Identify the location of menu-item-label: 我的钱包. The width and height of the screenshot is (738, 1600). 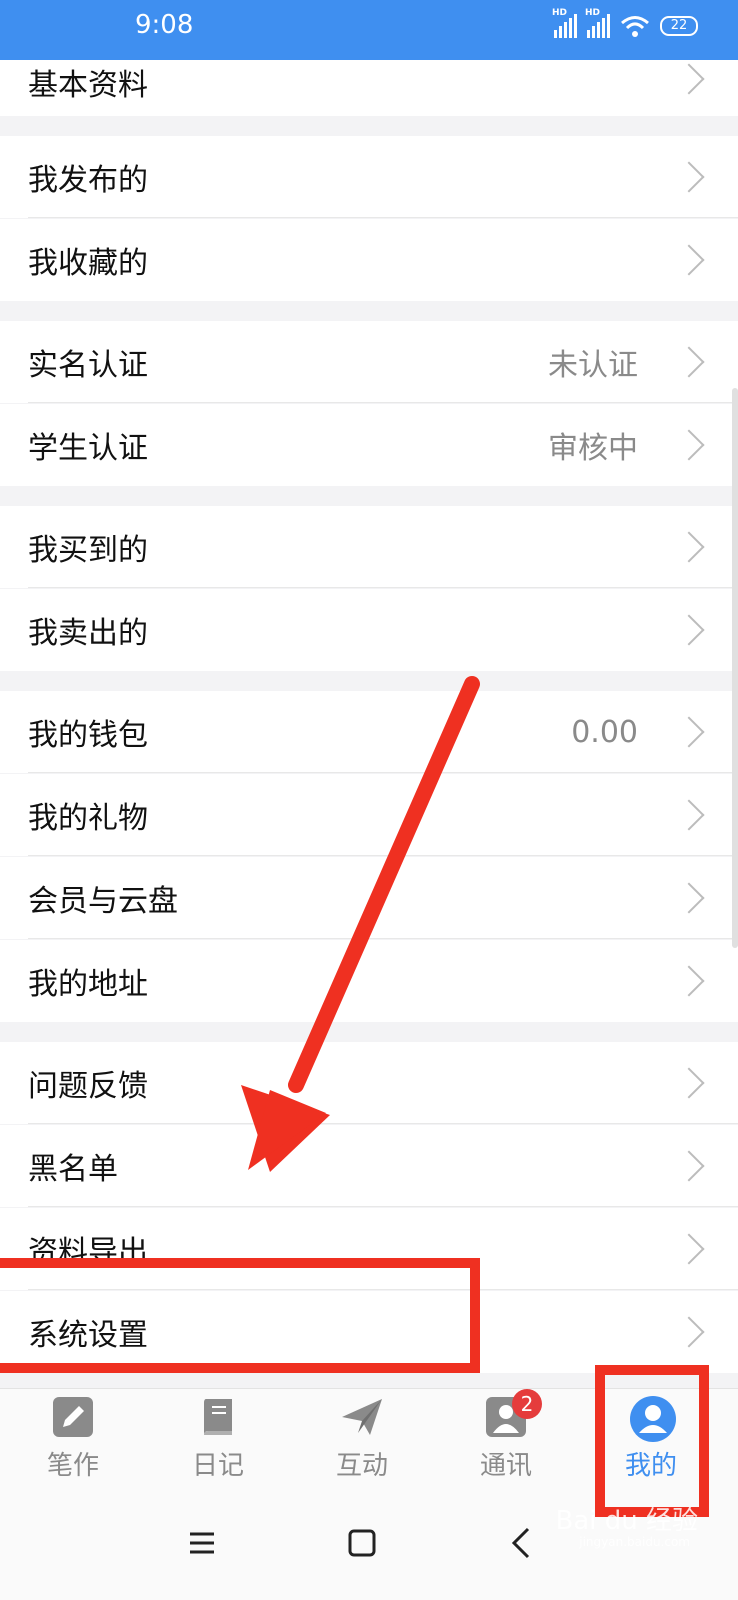
(88, 735).